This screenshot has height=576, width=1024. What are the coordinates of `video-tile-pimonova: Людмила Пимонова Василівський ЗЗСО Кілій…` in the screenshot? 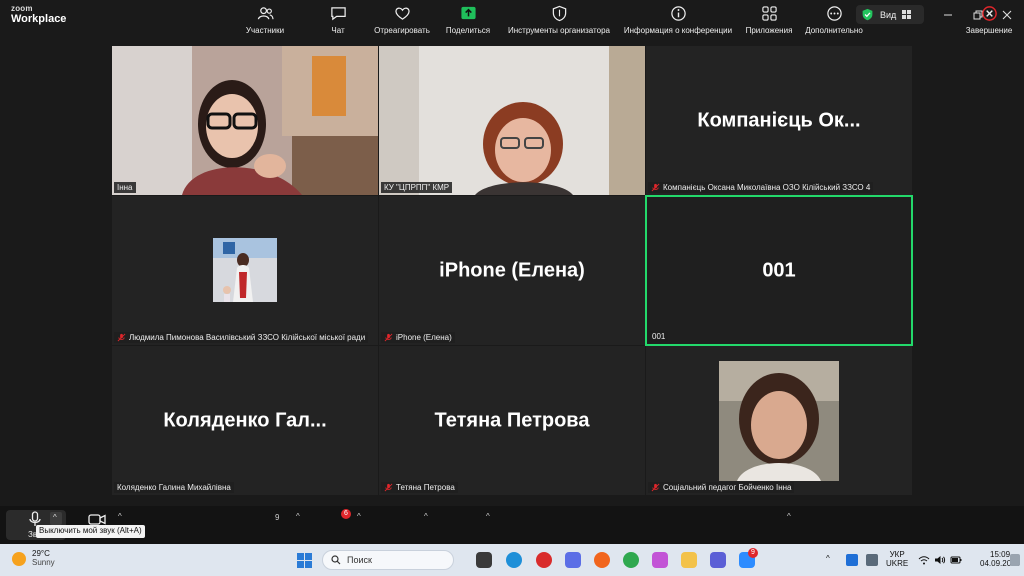 It's located at (245, 270).